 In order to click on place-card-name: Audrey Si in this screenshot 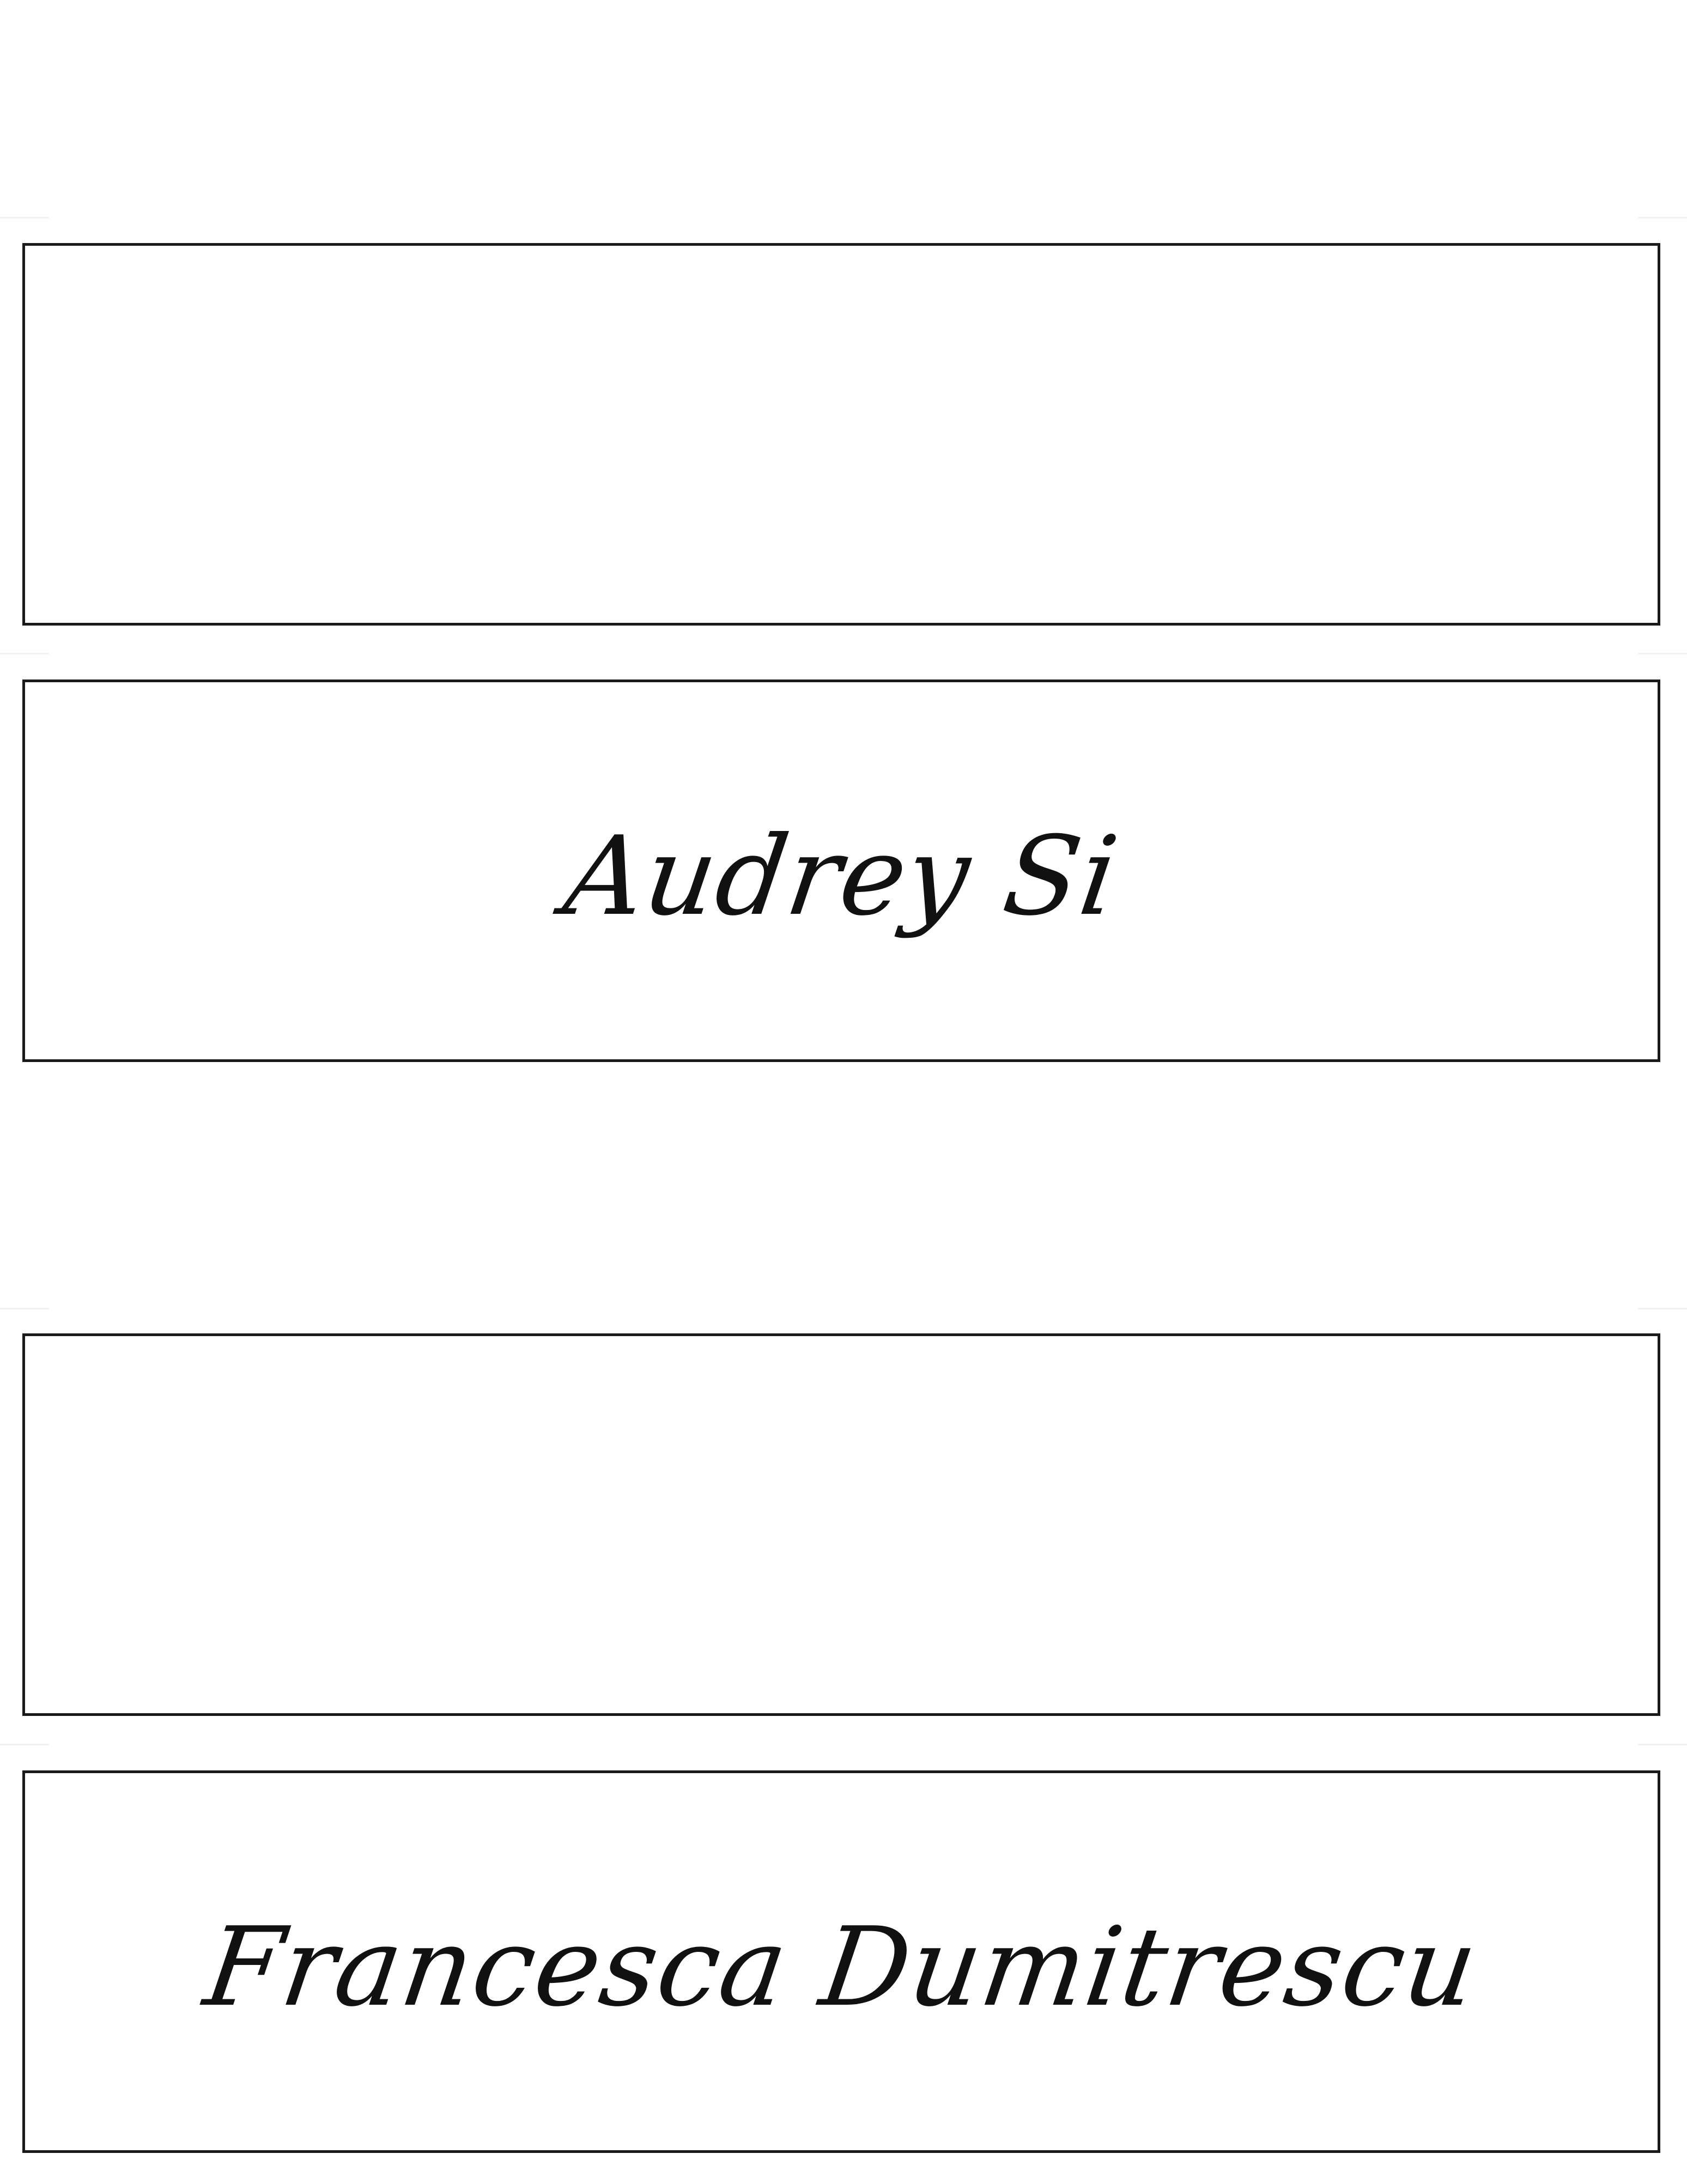, I will do `click(841, 876)`.